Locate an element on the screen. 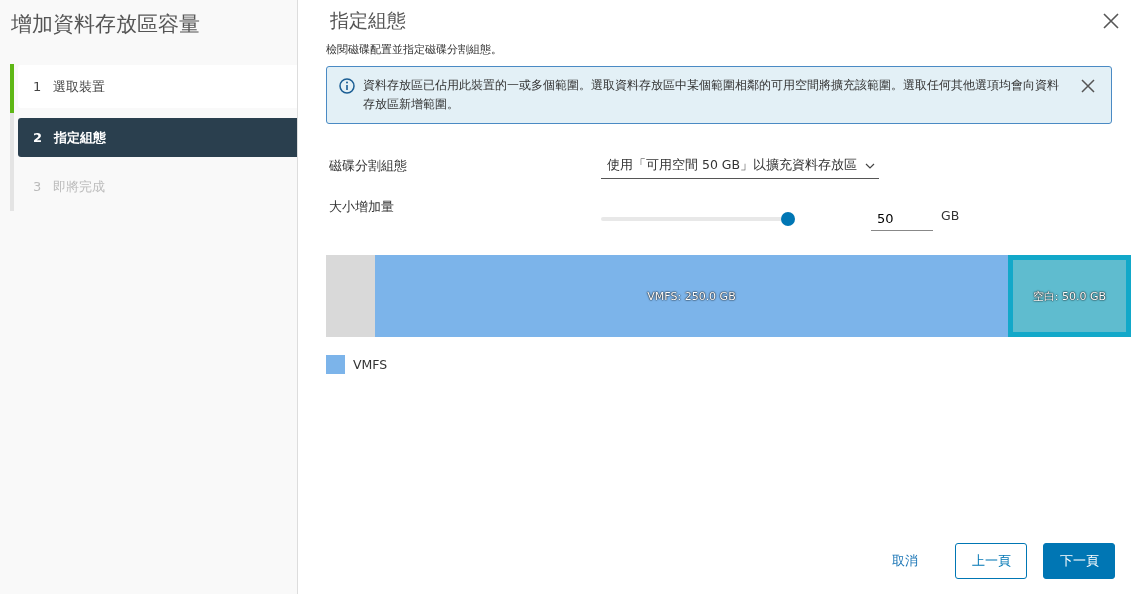  cancel-button: 取消 is located at coordinates (905, 561).